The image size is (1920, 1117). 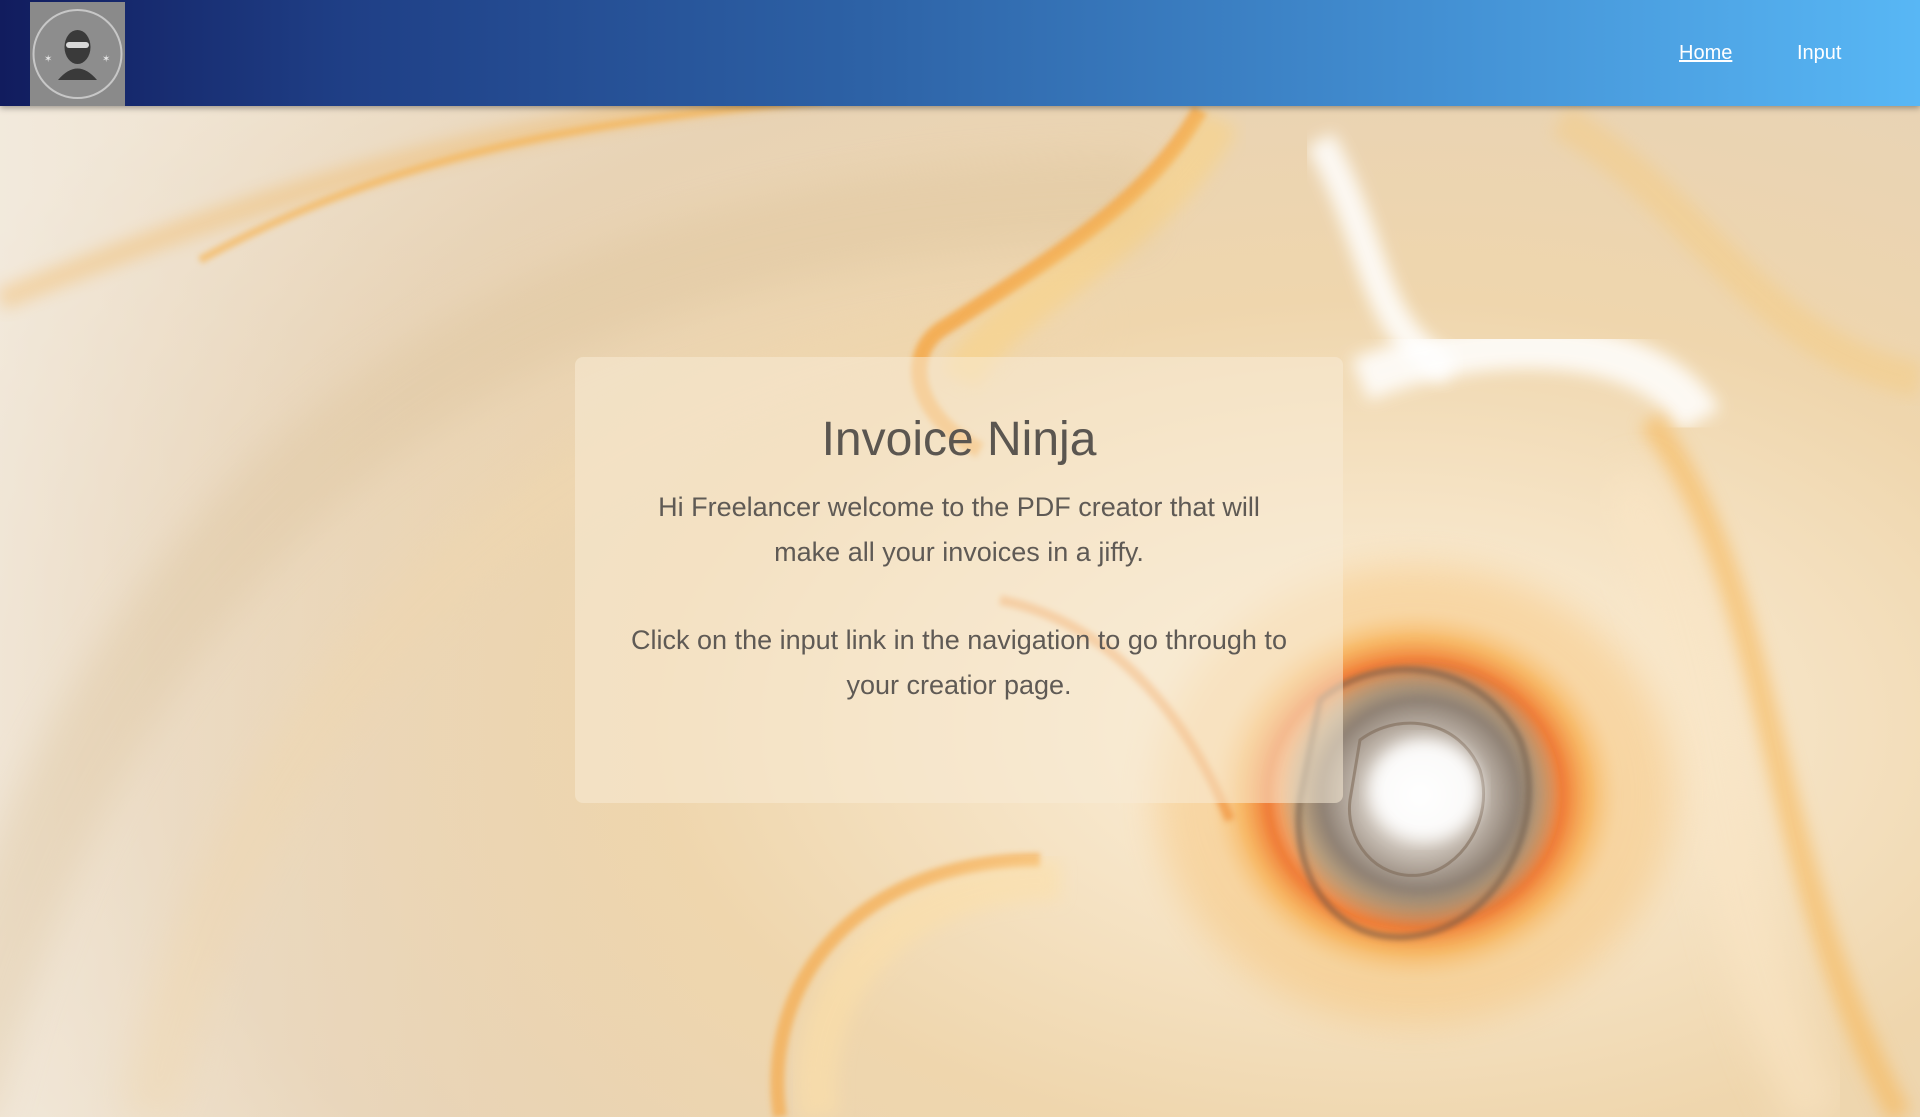 I want to click on top-navbar: ✶ ✶ Home Input, so click(x=960, y=53).